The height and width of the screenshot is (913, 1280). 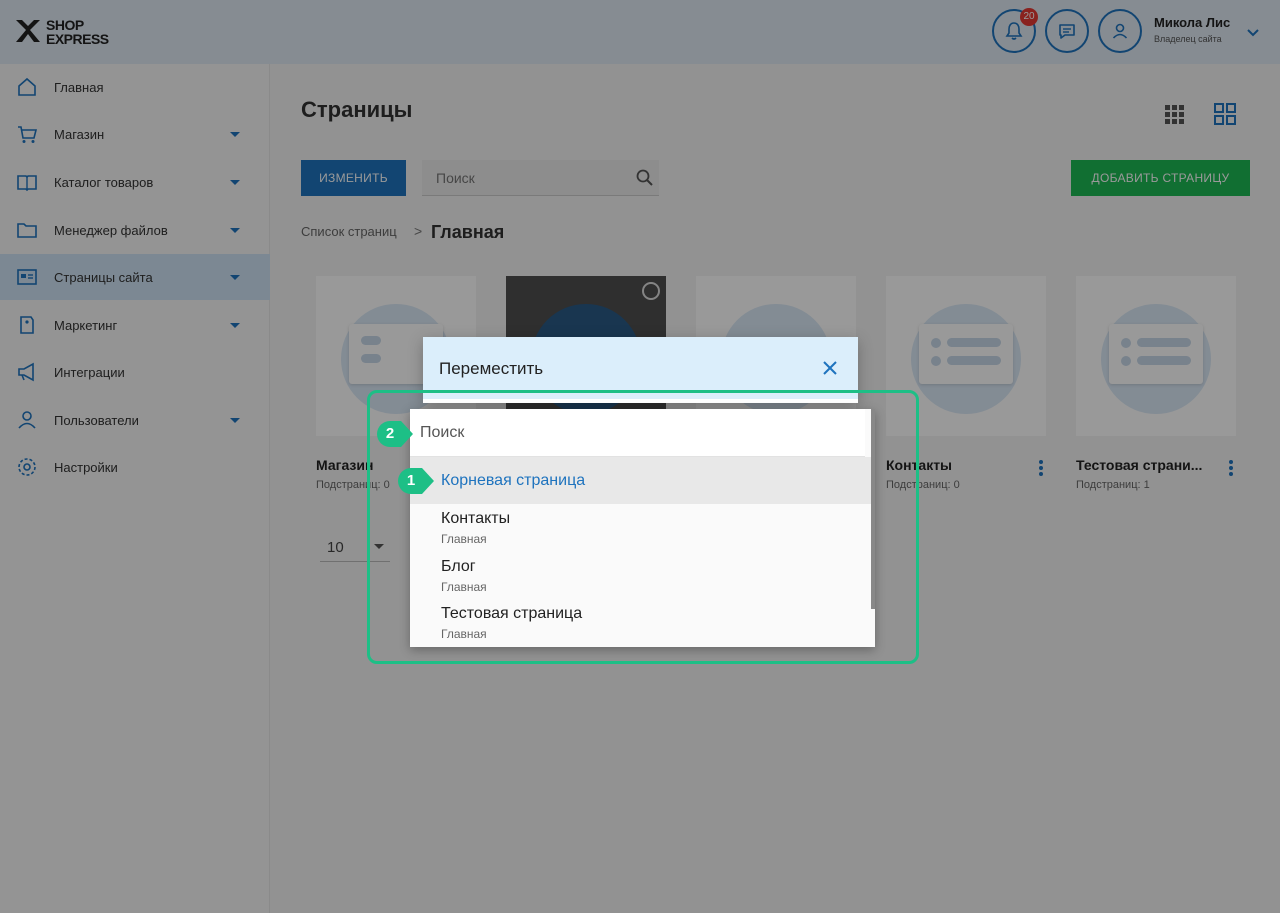 What do you see at coordinates (411, 480) in the screenshot?
I see `marker-number: 1` at bounding box center [411, 480].